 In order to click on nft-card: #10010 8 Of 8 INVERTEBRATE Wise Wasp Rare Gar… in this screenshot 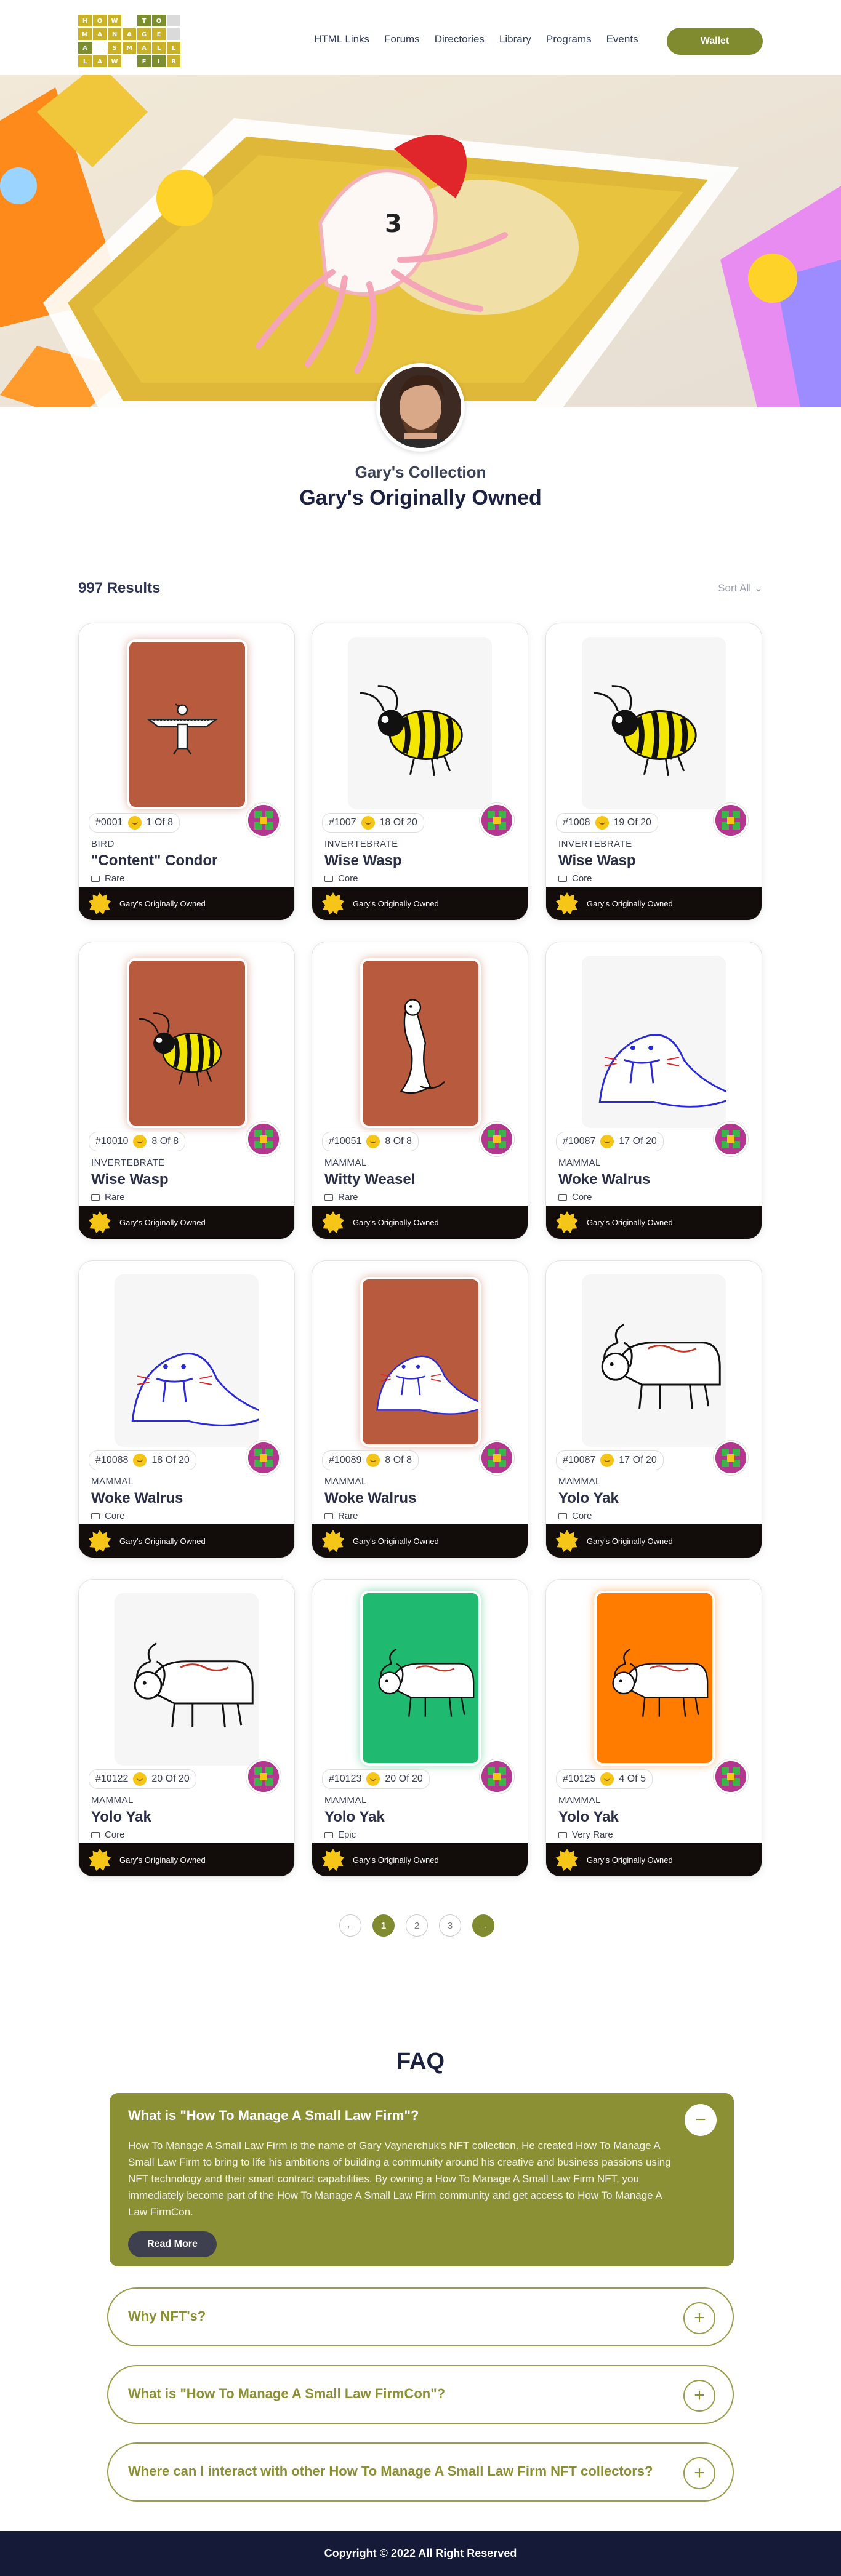, I will do `click(186, 1090)`.